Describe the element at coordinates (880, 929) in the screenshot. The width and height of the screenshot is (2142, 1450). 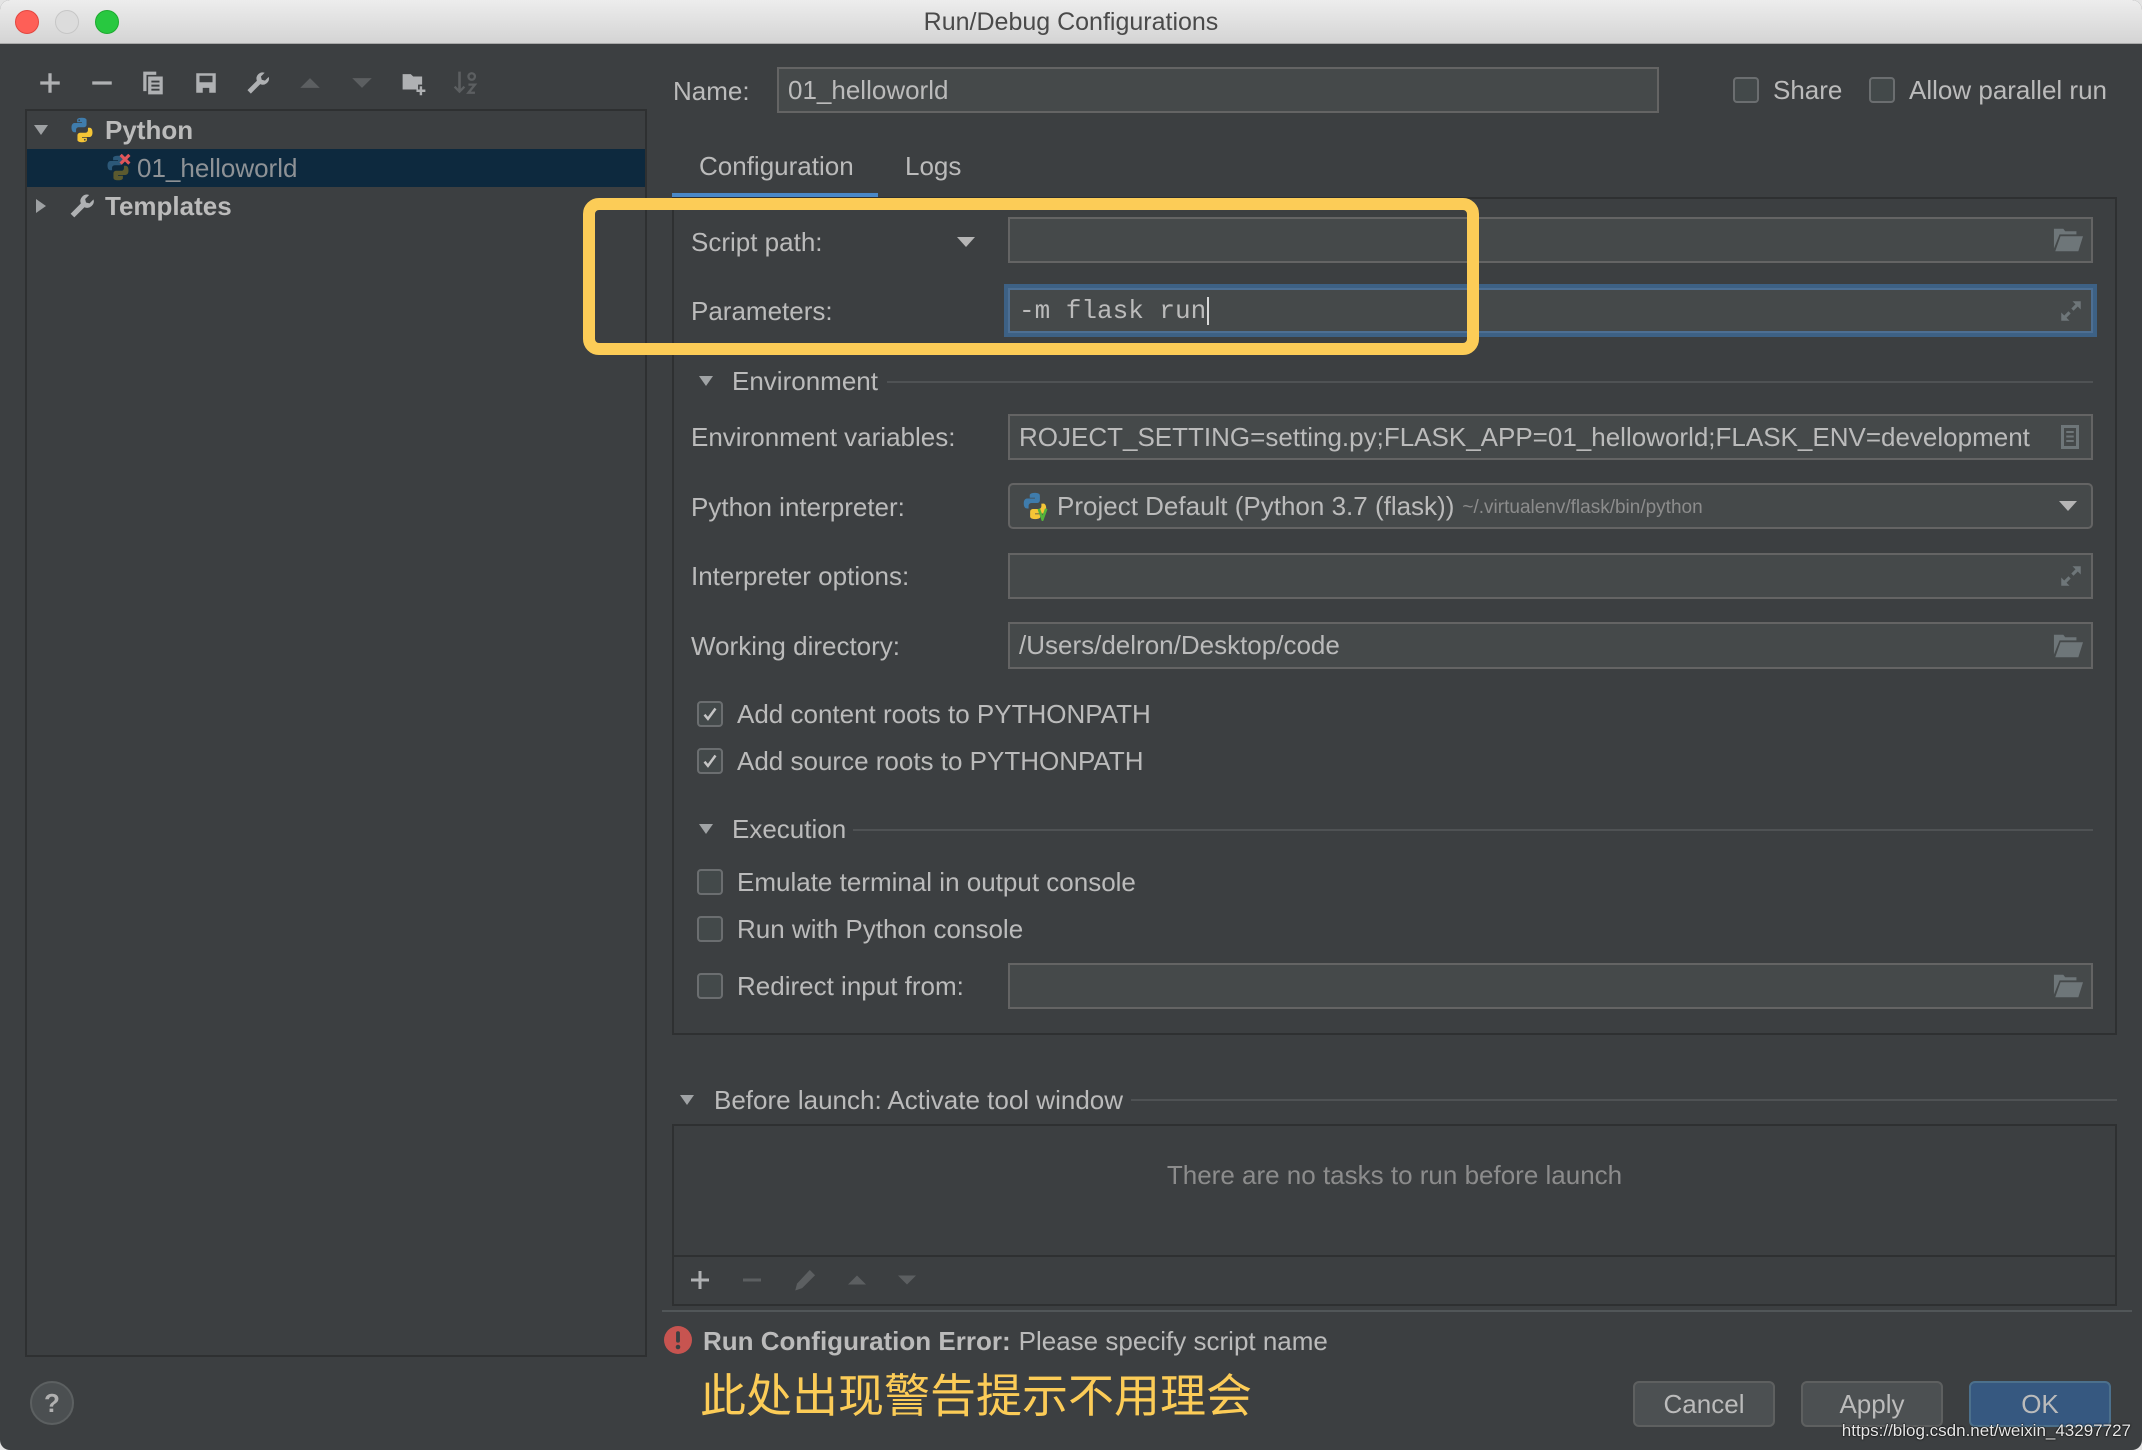
I see `run-with-python-console-label: Run with Python console` at that location.